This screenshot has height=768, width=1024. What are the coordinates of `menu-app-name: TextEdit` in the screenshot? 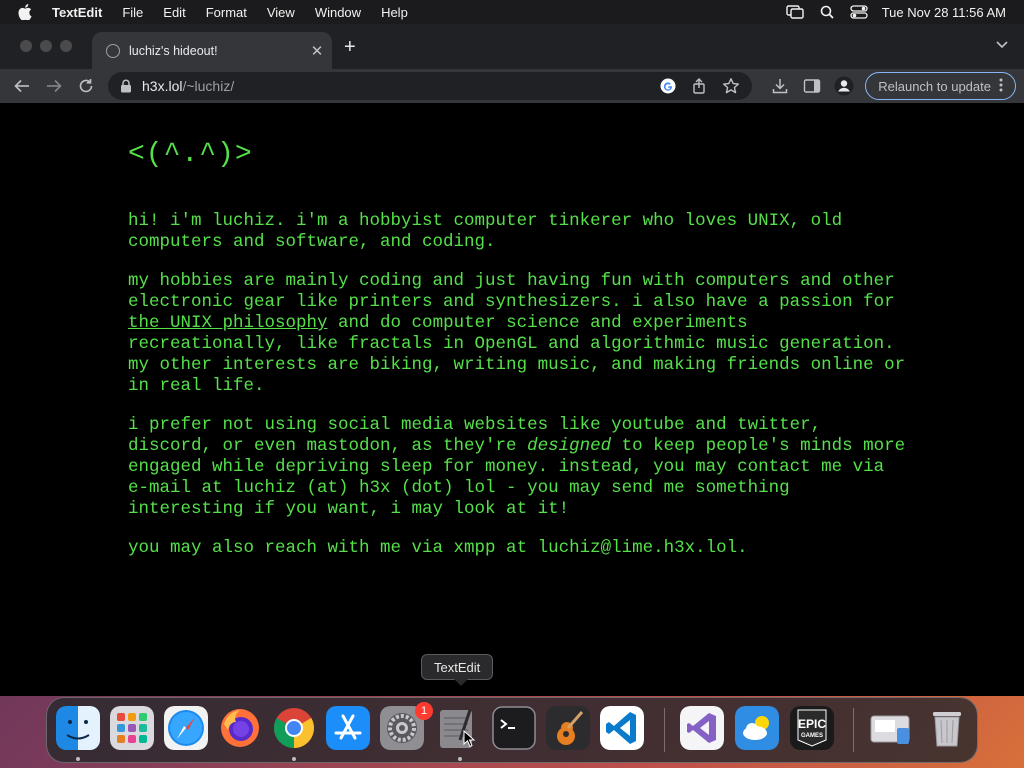 It's located at (77, 12).